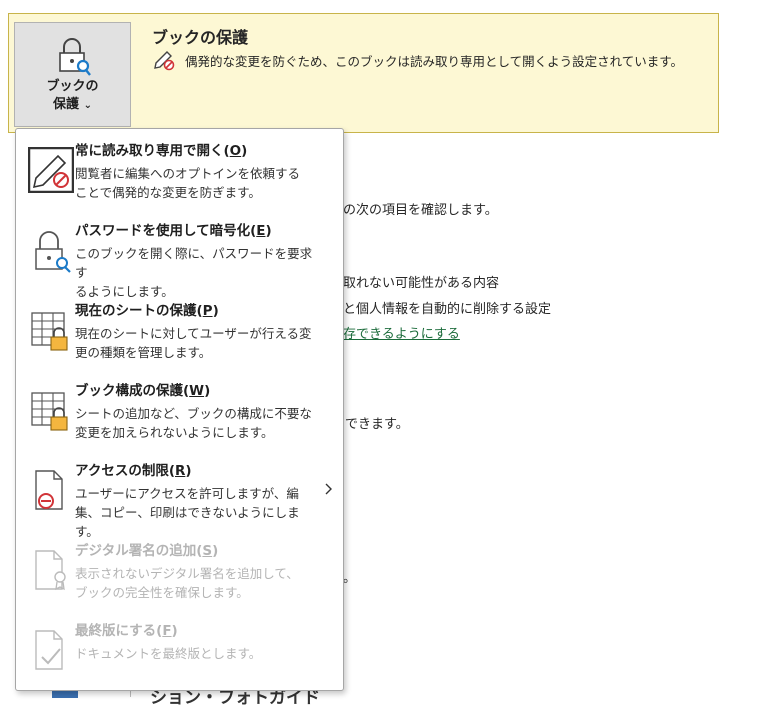 The width and height of the screenshot is (771, 708). Describe the element at coordinates (261, 231) in the screenshot. I see `access-key: E` at that location.